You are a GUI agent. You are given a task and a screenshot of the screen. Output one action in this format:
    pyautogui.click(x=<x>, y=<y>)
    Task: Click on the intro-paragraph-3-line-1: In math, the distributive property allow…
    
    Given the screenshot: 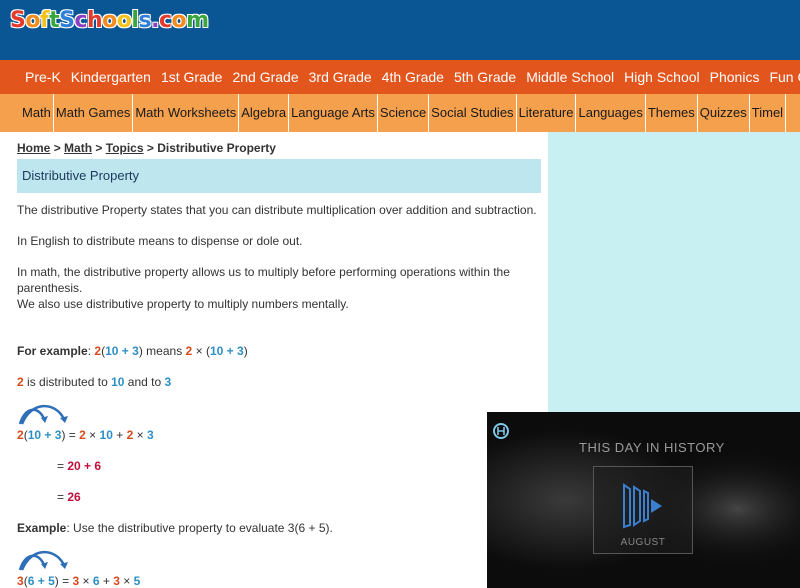 What is the action you would take?
    pyautogui.click(x=263, y=280)
    